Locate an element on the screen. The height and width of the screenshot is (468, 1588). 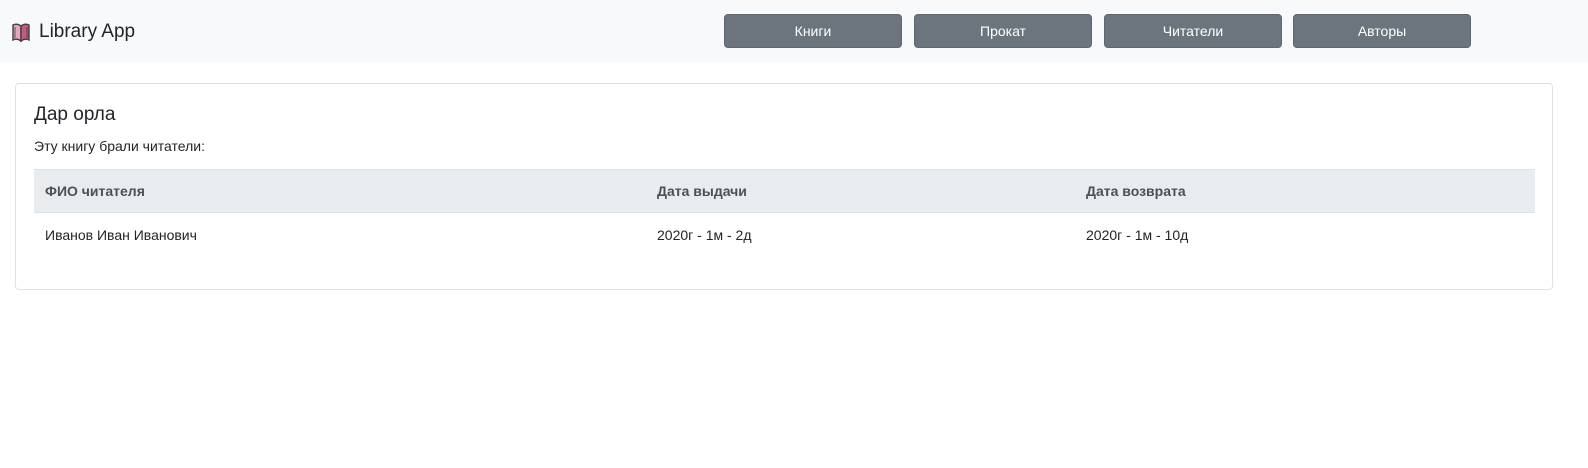
brand-link: Library App is located at coordinates (73, 32).